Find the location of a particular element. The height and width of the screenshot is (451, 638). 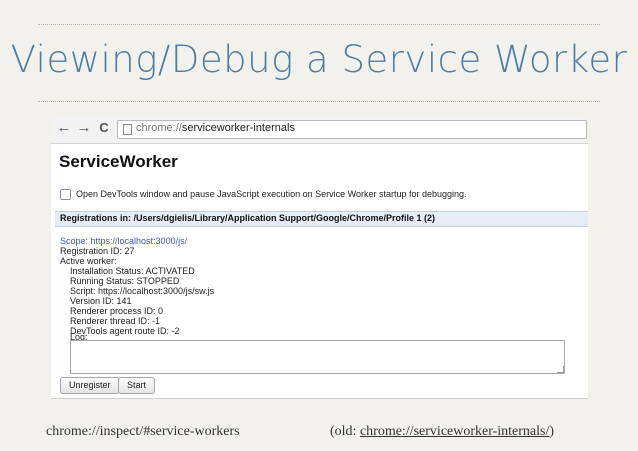

old-url-link: chrome://serviceworker-internals/ is located at coordinates (454, 431).